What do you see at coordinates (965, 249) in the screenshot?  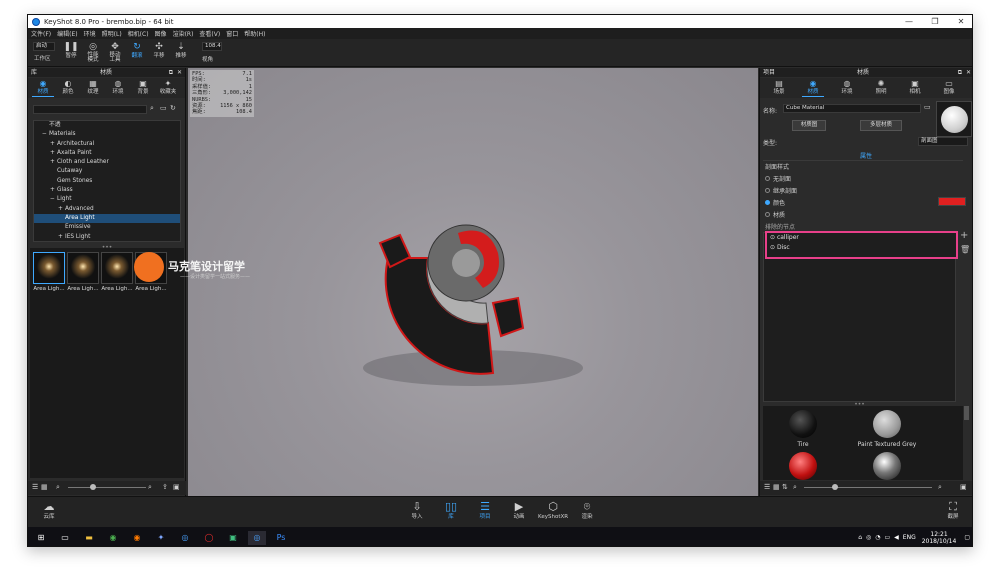 I see `trash-icon: 🗑` at bounding box center [965, 249].